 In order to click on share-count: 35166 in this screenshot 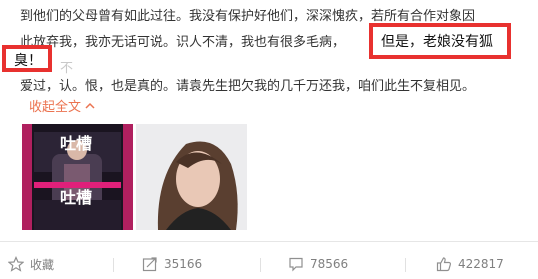, I will do `click(183, 264)`.